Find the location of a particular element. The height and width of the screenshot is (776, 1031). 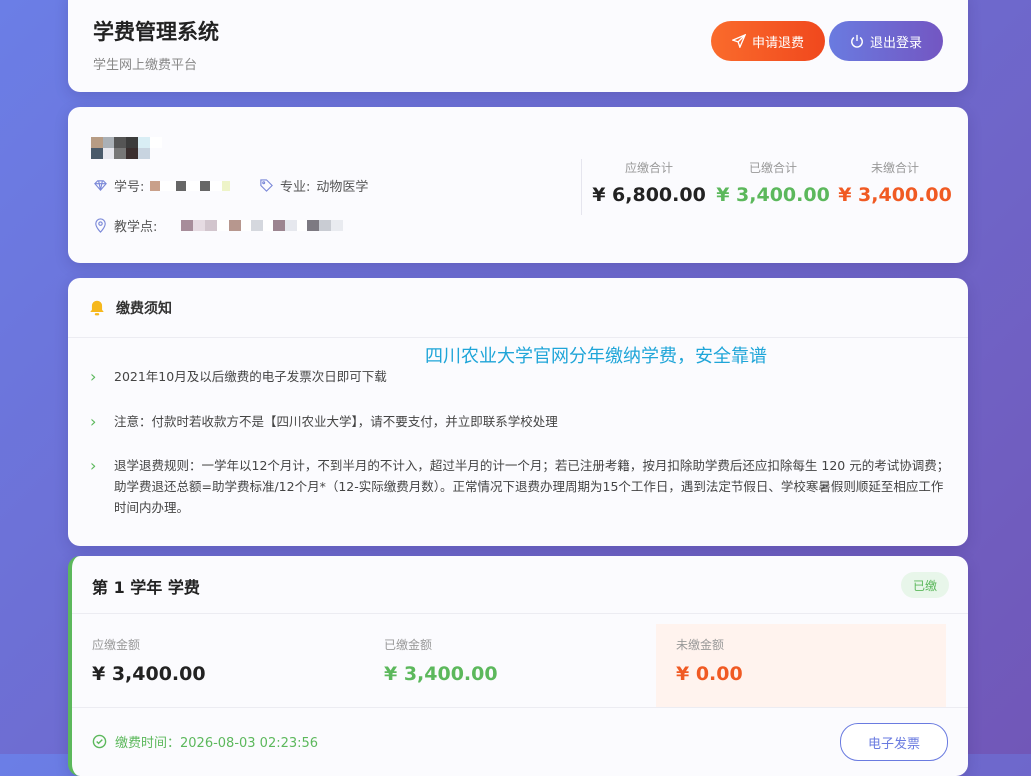

header-card: 学费管理系统 学生网上缴费平台 申请退费 退出登录 is located at coordinates (518, 46).